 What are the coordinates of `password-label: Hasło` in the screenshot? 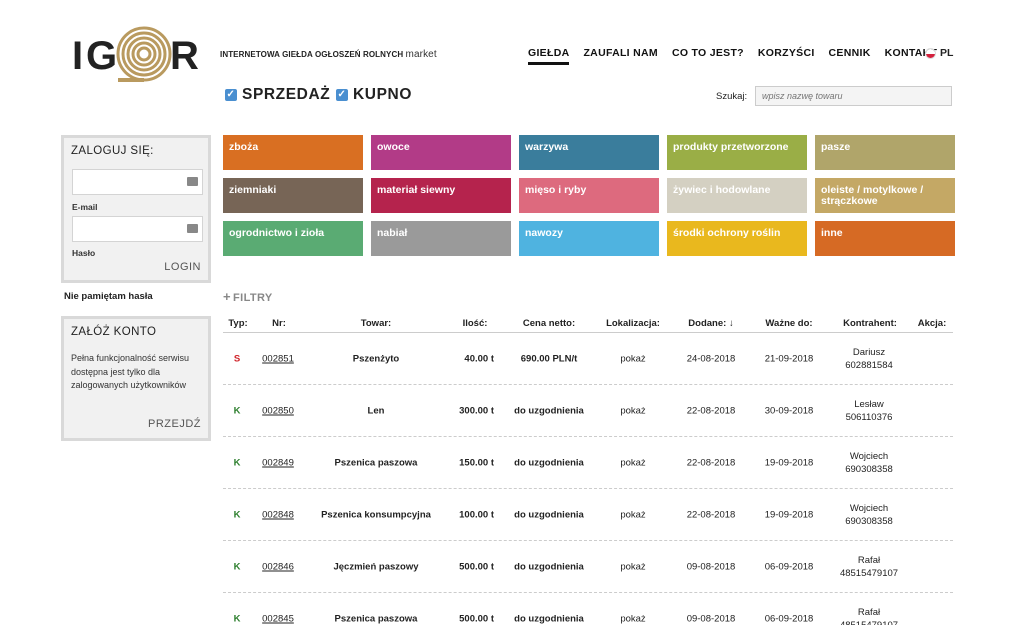 It's located at (84, 253).